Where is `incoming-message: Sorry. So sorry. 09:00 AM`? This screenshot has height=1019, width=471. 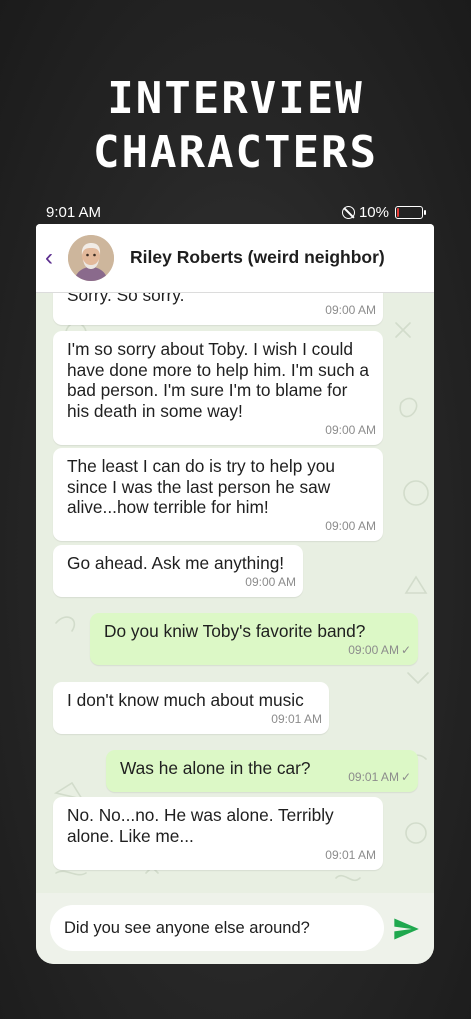 incoming-message: Sorry. So sorry. 09:00 AM is located at coordinates (218, 309).